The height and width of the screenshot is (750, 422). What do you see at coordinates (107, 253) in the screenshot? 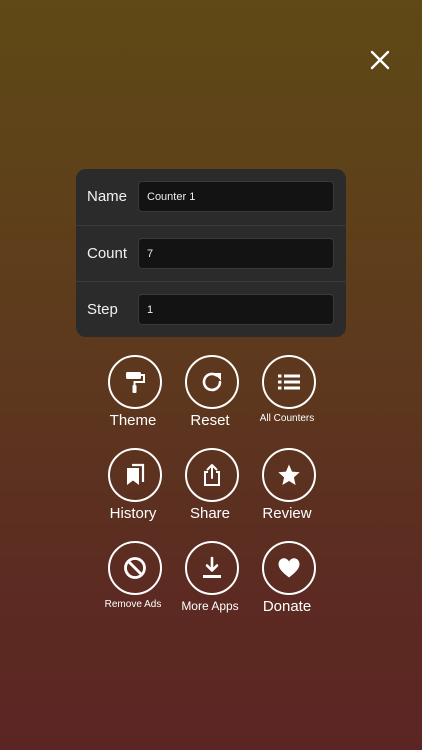
I see `count-label: Count` at bounding box center [107, 253].